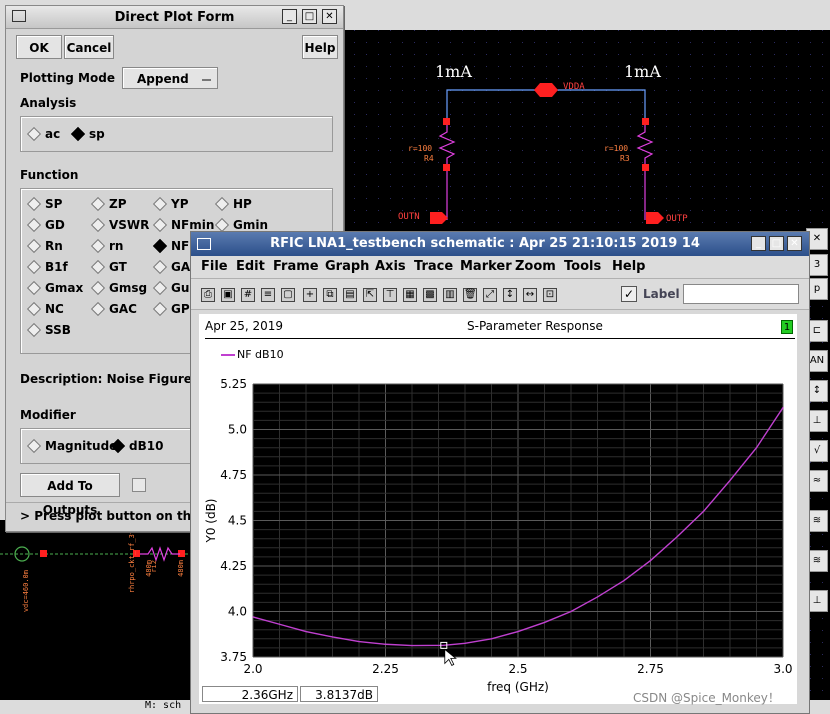  Describe the element at coordinates (26, 591) in the screenshot. I see `vdc-label: vdc=460.0m` at that location.